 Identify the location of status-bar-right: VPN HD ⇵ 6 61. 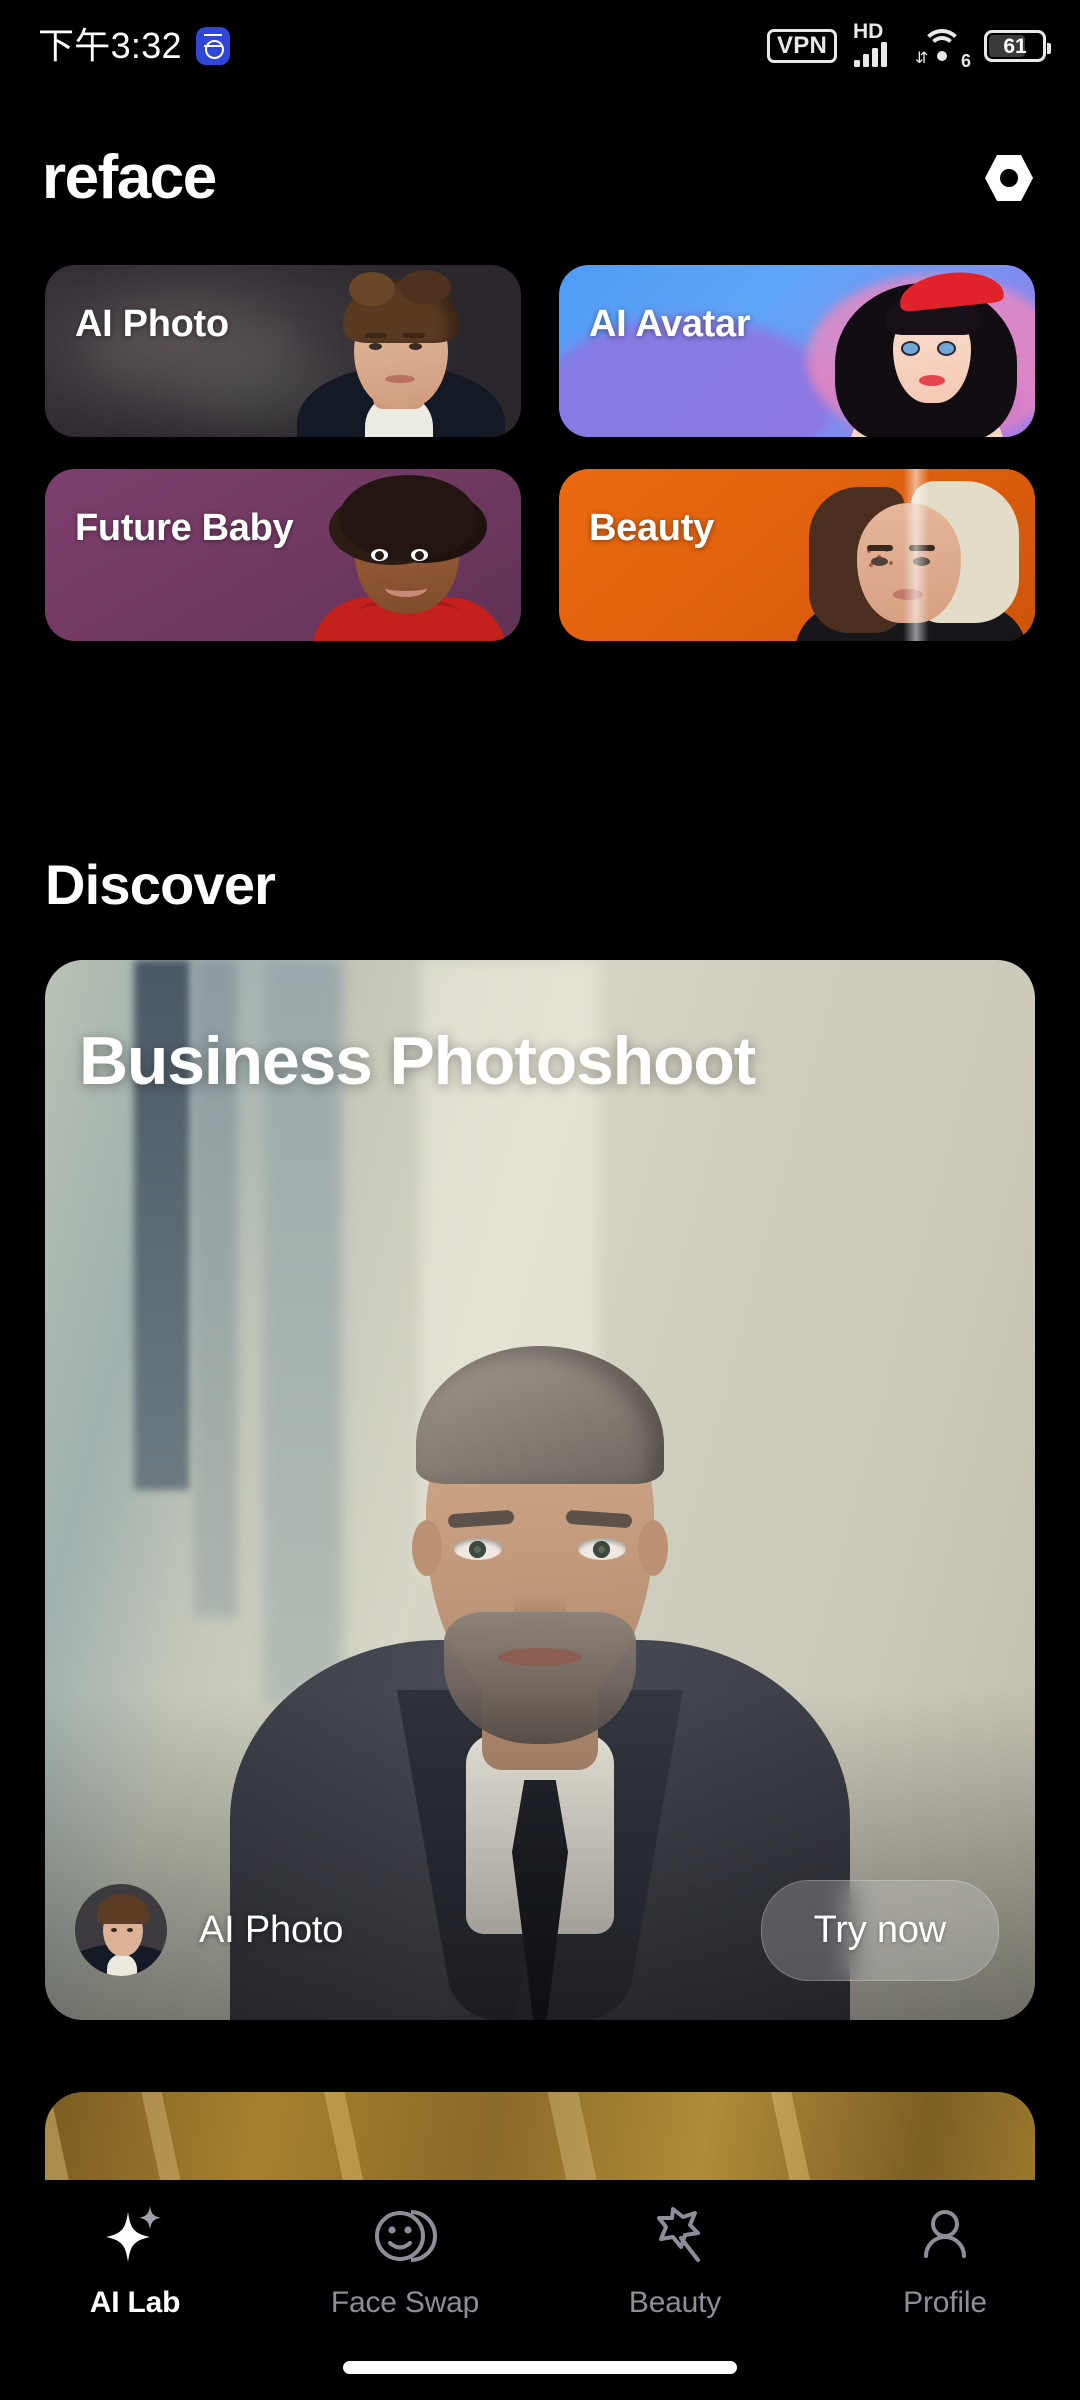
(909, 45).